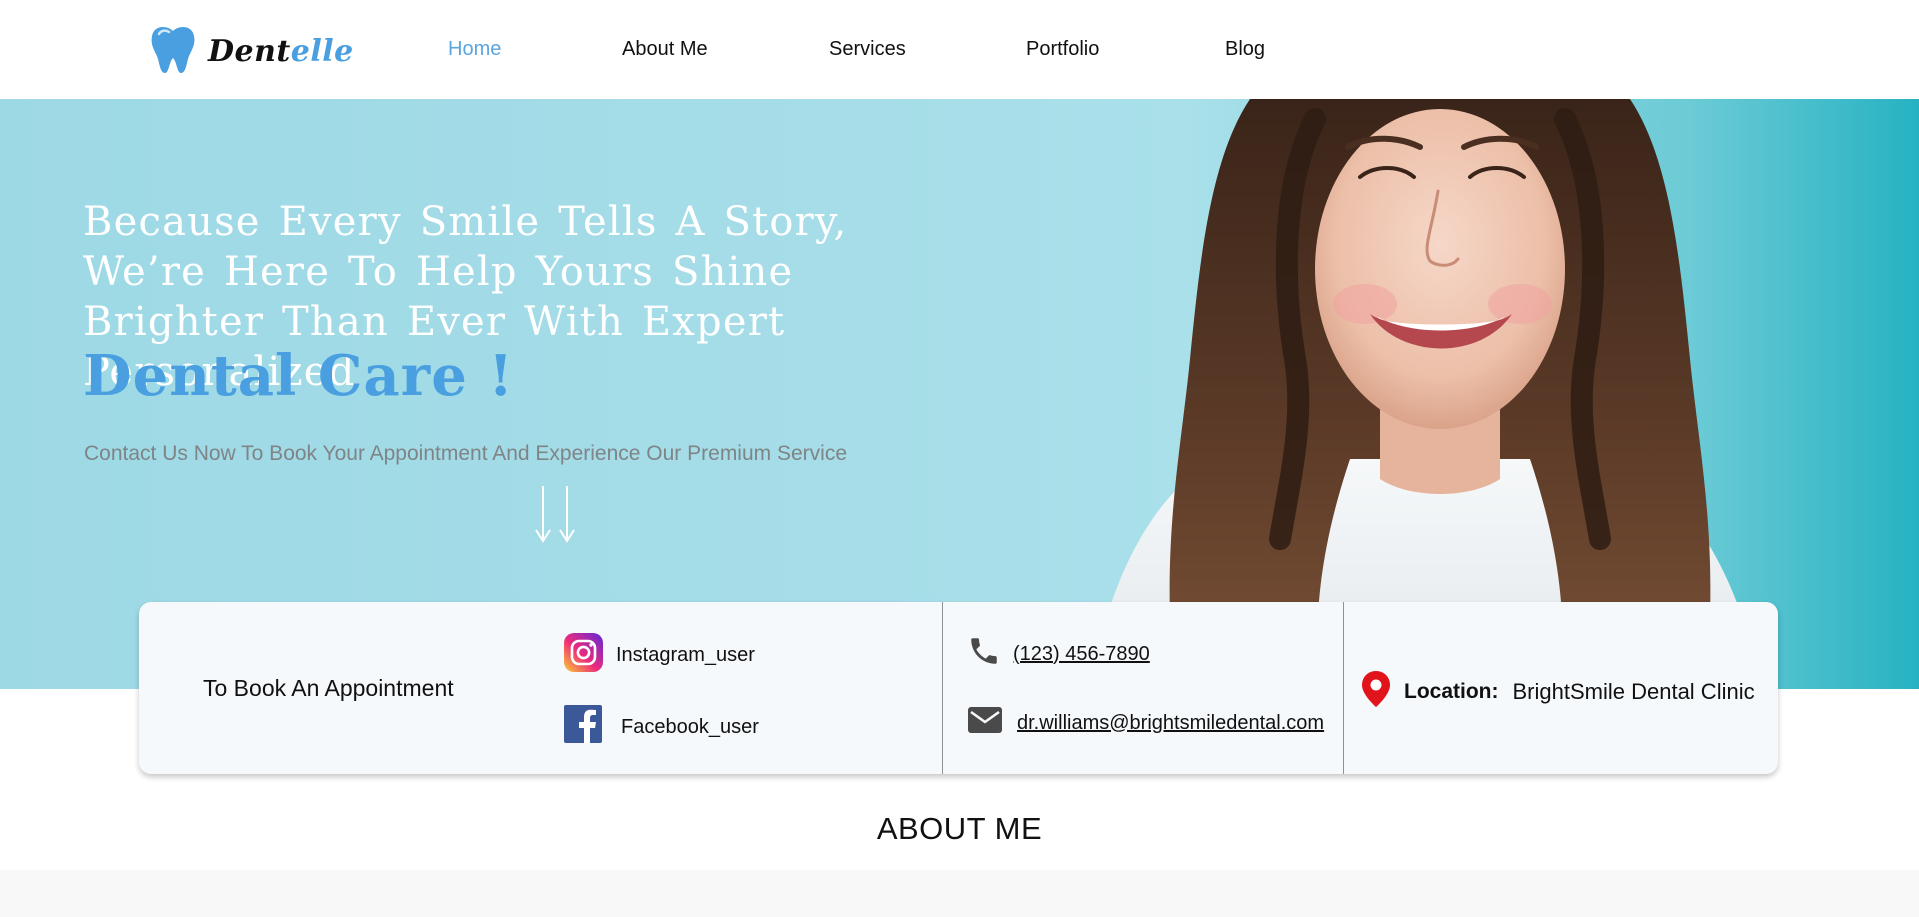 This screenshot has width=1919, height=917. What do you see at coordinates (1081, 654) in the screenshot?
I see `phone-number-link: (123) 456-7890` at bounding box center [1081, 654].